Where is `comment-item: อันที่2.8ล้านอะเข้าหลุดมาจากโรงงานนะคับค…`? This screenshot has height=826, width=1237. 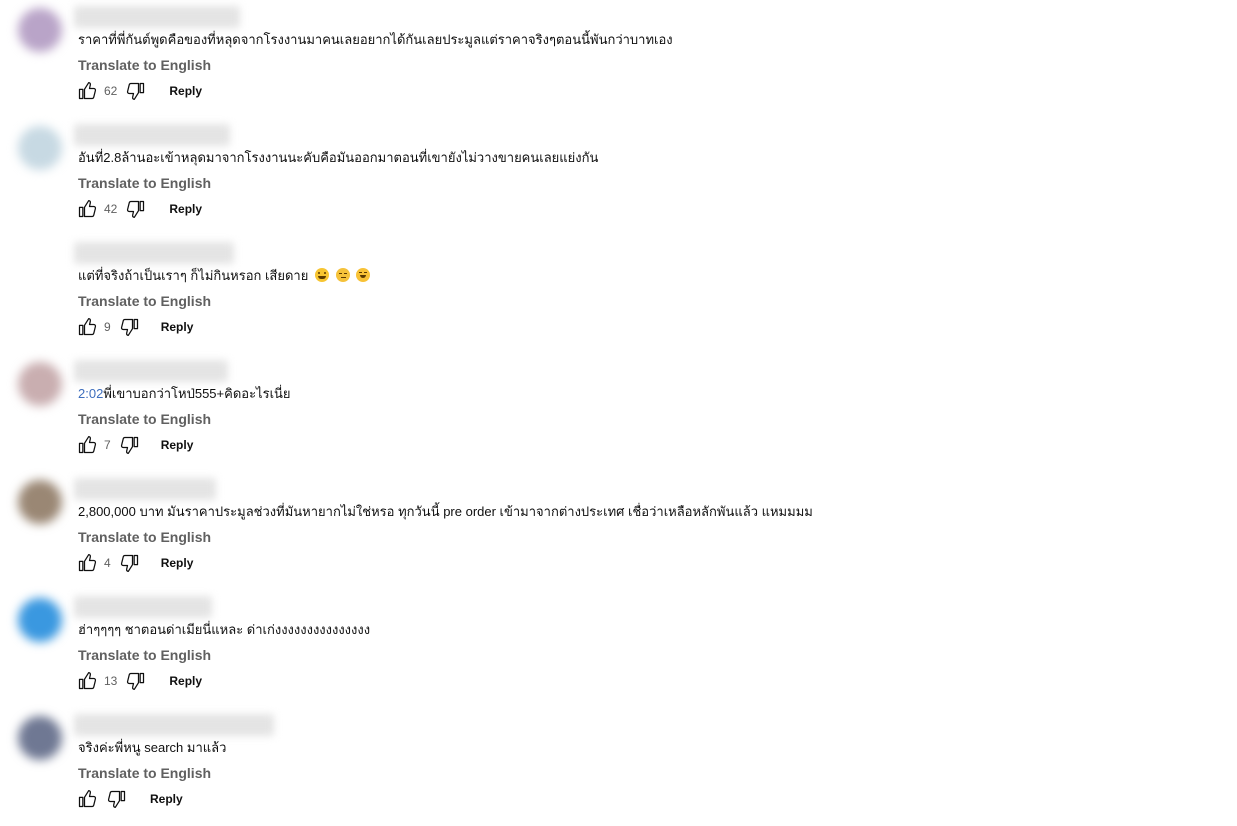 comment-item: อันที่2.8ล้านอะเข้าหลุดมาจากโรงงานนะคับค… is located at coordinates (618, 177).